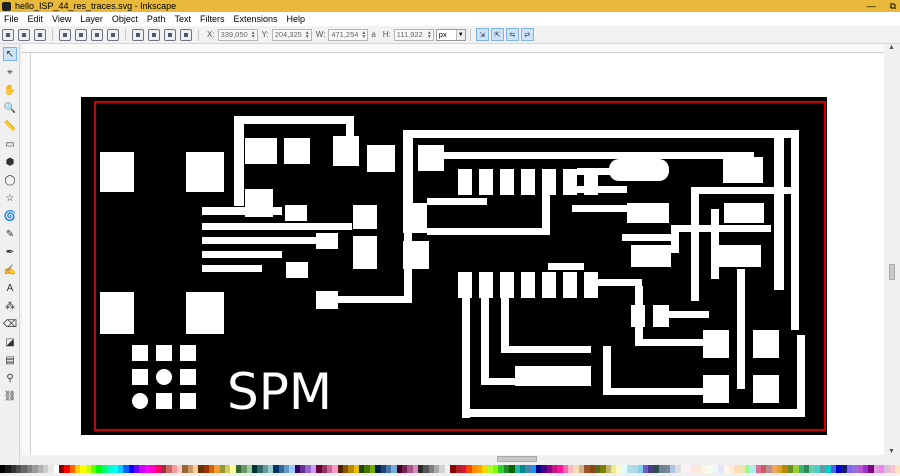 This screenshot has width=900, height=476. Describe the element at coordinates (291, 34) in the screenshot. I see `y-field: 204,325 ▲ ▼` at that location.